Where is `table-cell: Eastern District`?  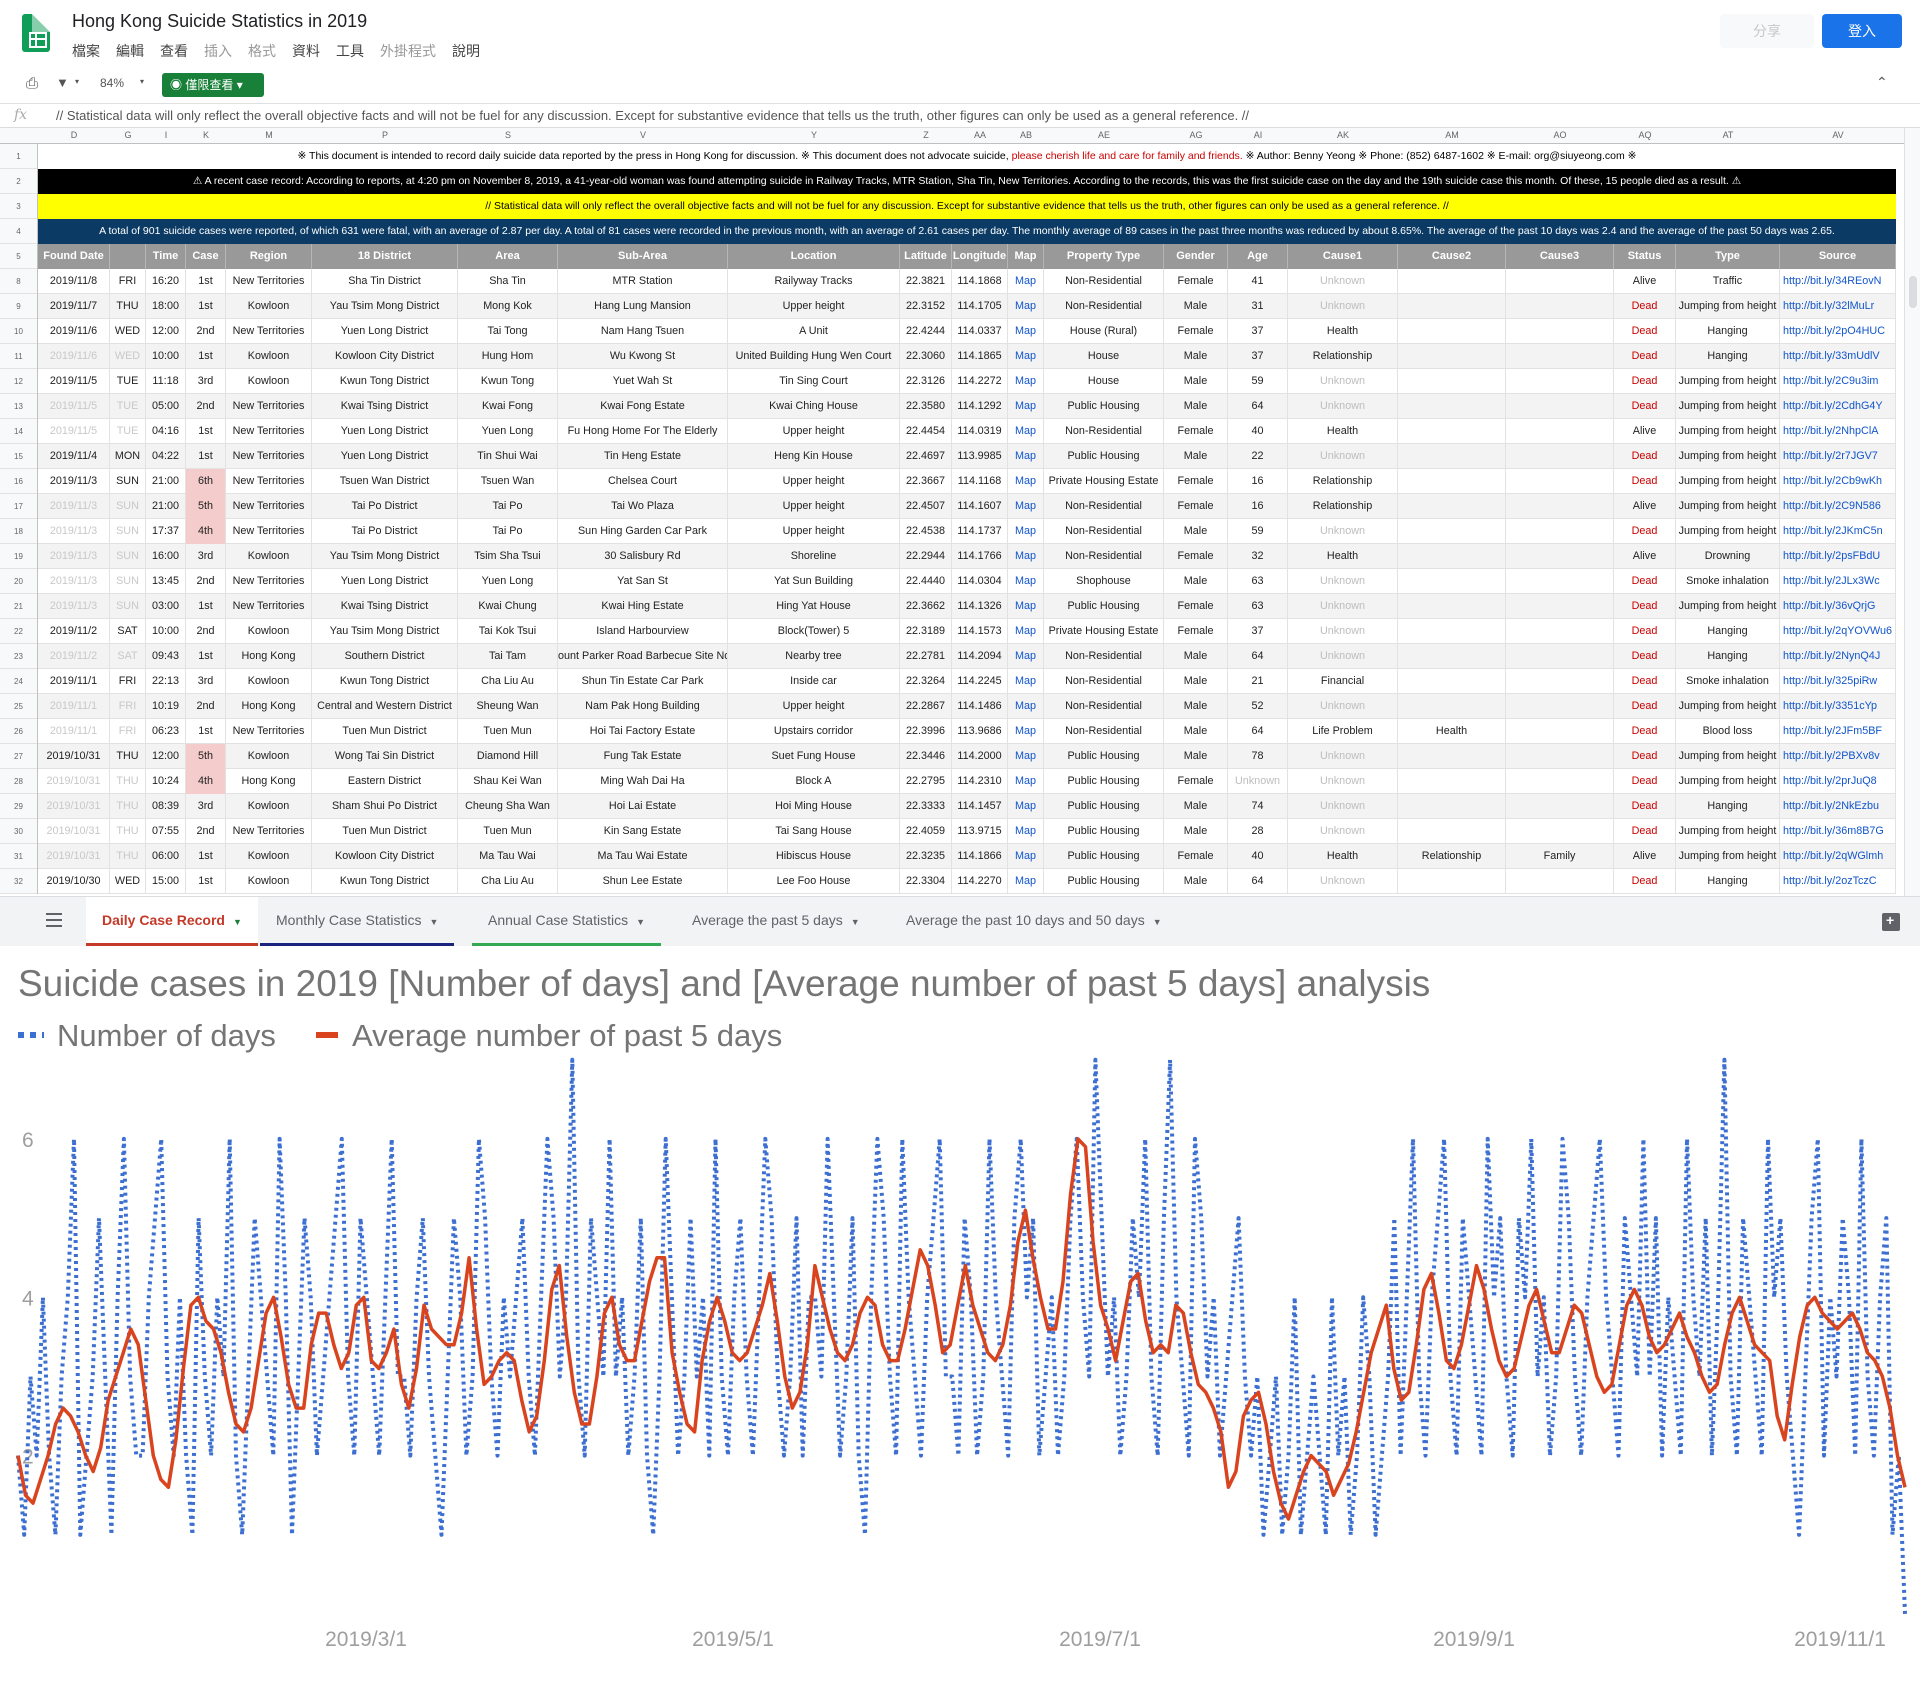 table-cell: Eastern District is located at coordinates (385, 781).